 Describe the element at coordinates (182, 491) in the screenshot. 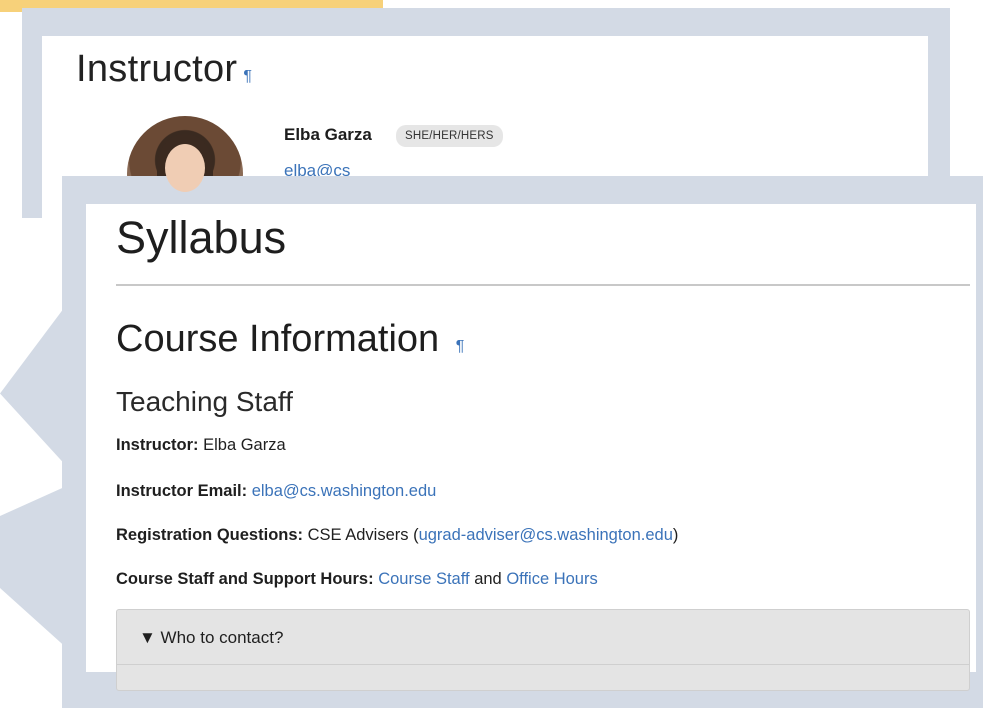

I see `instructor-email-label: Instructor Email:` at that location.